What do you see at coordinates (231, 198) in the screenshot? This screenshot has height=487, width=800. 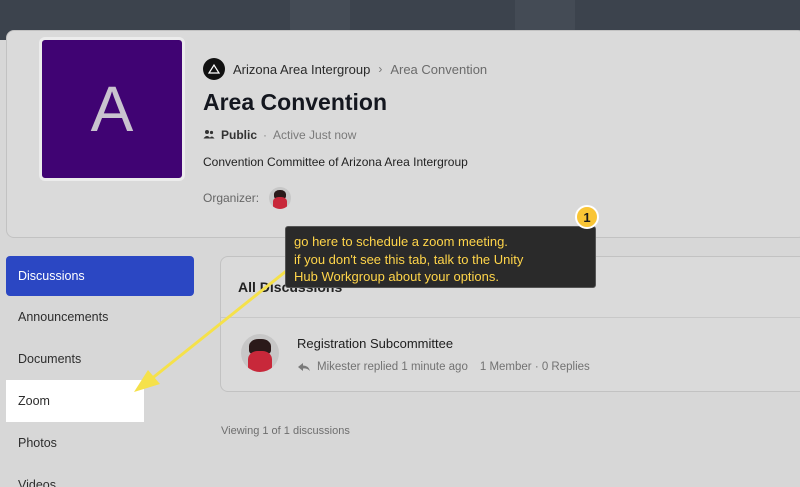 I see `organizer-label: Organizer:` at bounding box center [231, 198].